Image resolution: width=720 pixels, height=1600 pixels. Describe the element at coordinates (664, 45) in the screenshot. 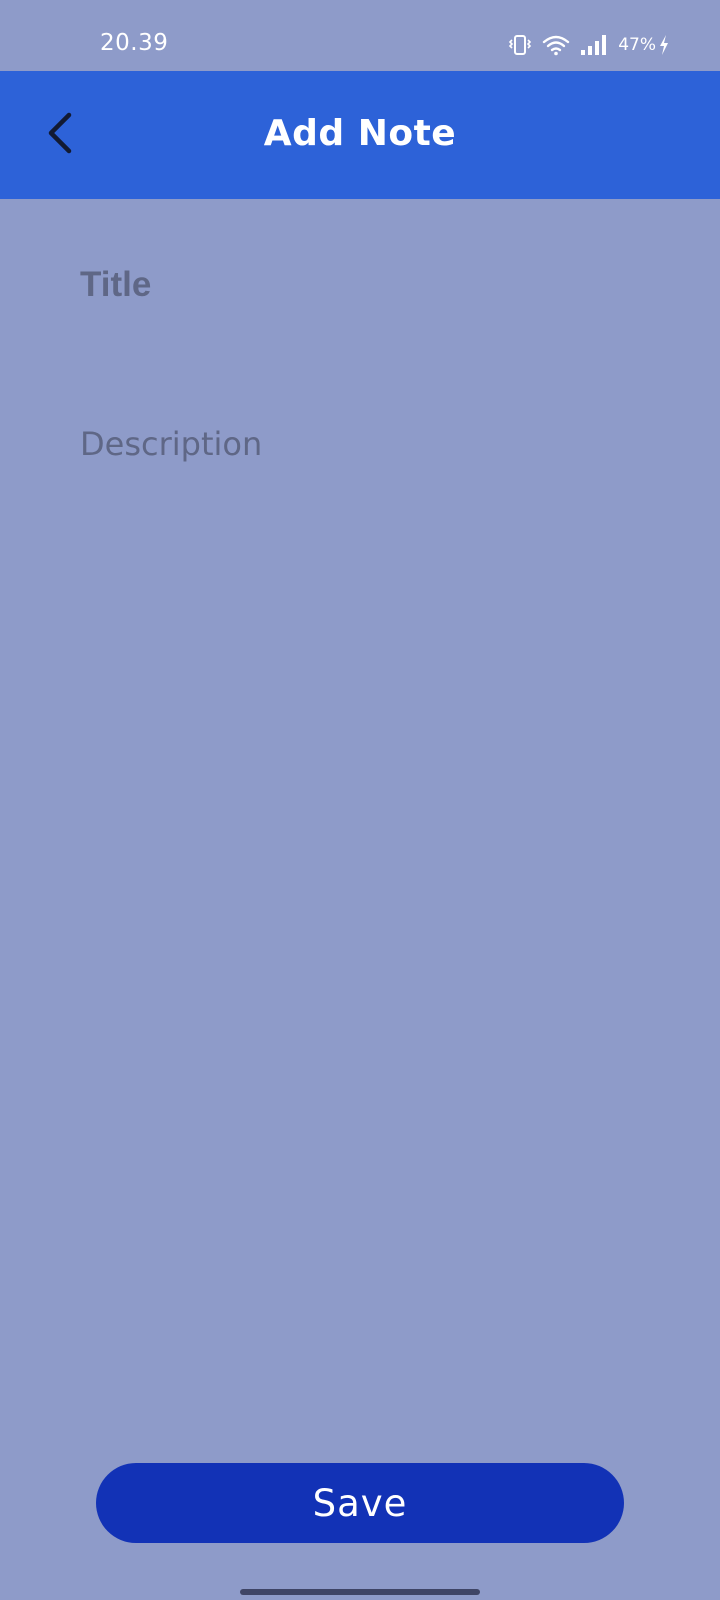

I see `battery-charging-icon` at that location.